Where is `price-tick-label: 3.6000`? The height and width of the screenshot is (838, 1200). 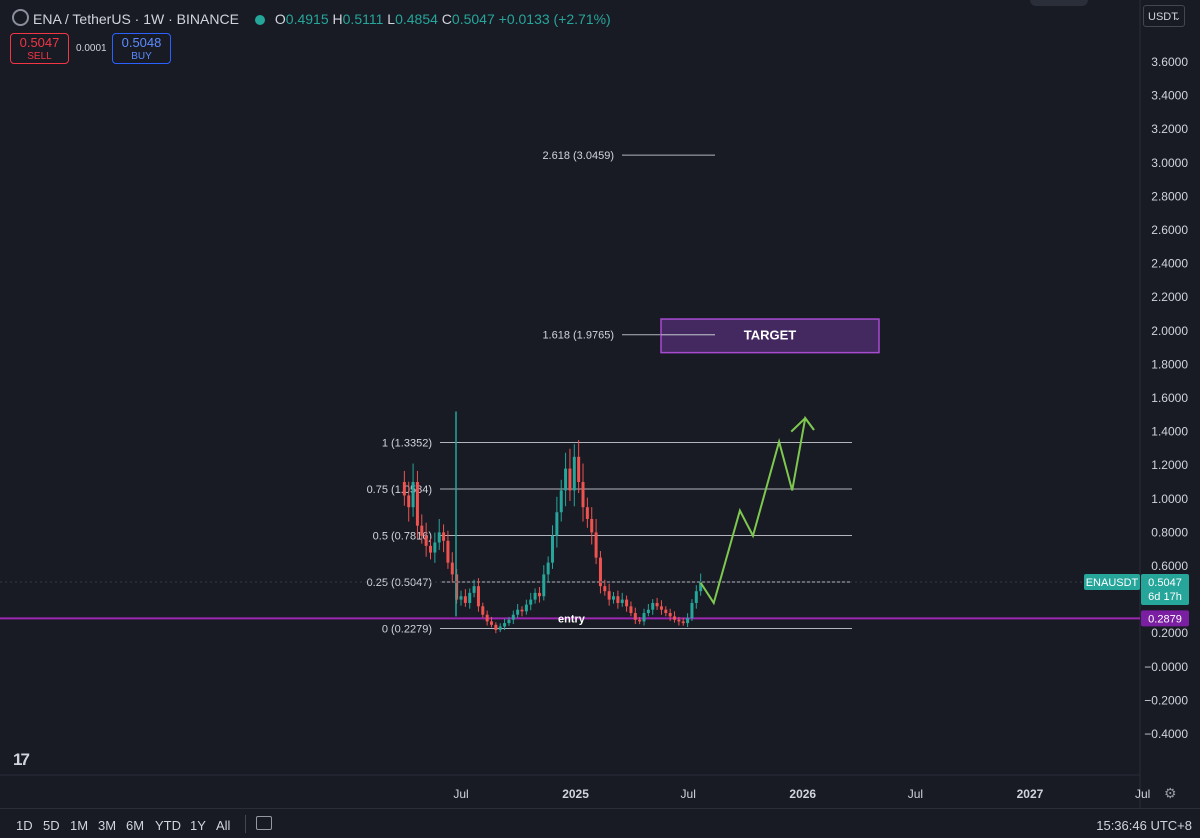 price-tick-label: 3.6000 is located at coordinates (1169, 62).